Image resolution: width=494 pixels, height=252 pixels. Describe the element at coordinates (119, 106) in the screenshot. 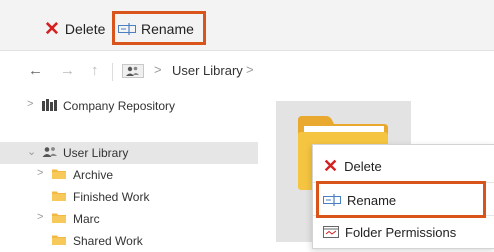

I see `tree-item-label: Company Repository` at that location.